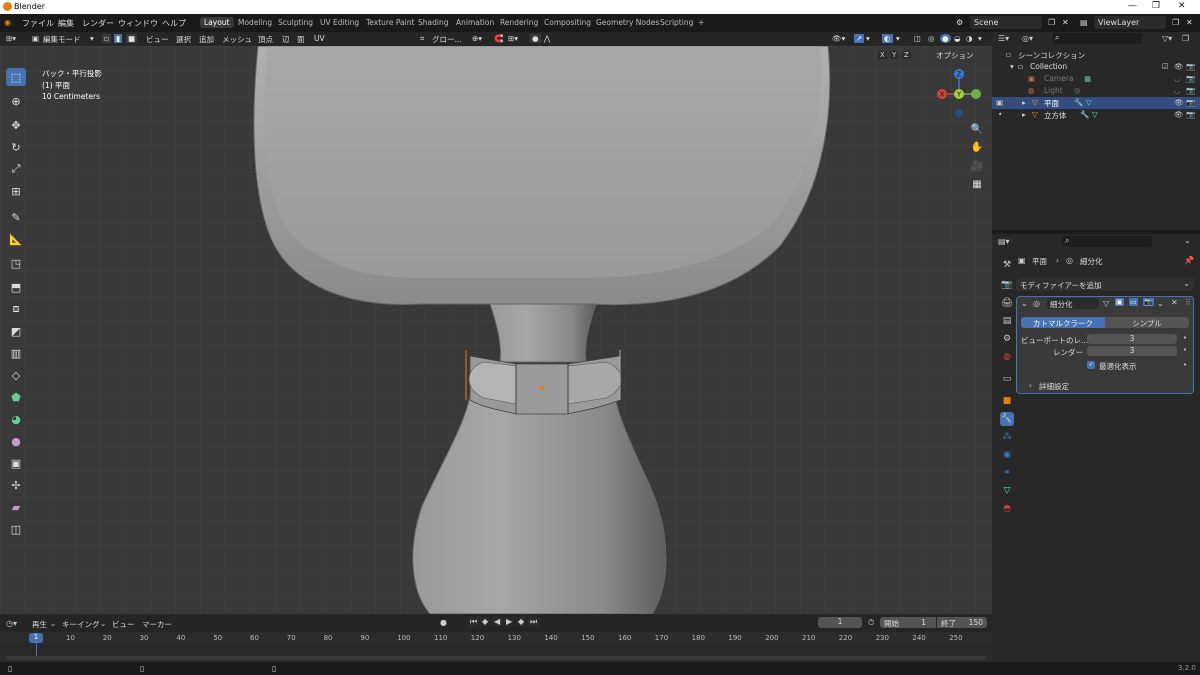 The height and width of the screenshot is (675, 1200). What do you see at coordinates (1073, 303) in the screenshot?
I see `modifier-name-input: 細分化` at bounding box center [1073, 303].